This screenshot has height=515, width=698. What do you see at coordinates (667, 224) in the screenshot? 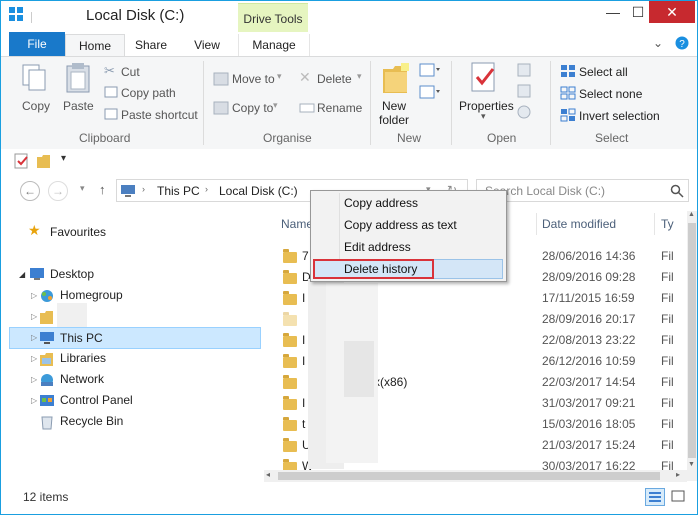
I see `column-header-type: Ty` at bounding box center [667, 224].